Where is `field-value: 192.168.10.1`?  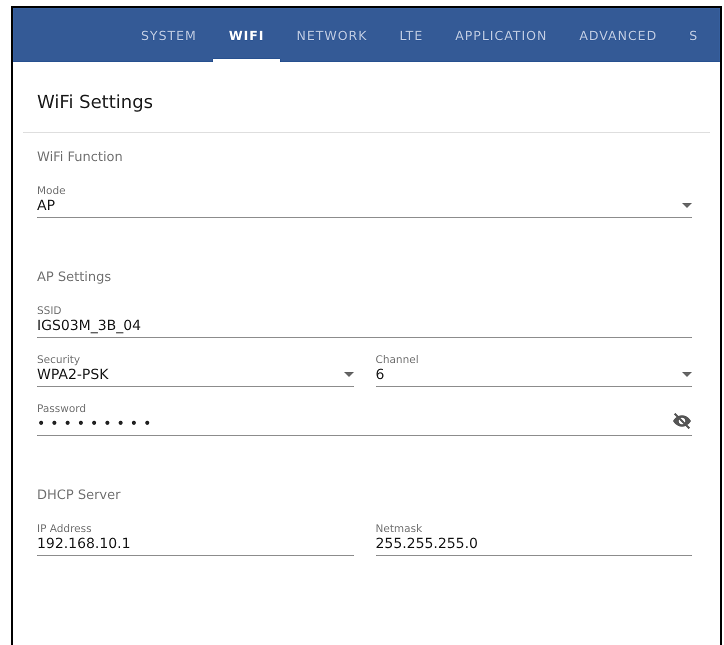
field-value: 192.168.10.1 is located at coordinates (84, 544).